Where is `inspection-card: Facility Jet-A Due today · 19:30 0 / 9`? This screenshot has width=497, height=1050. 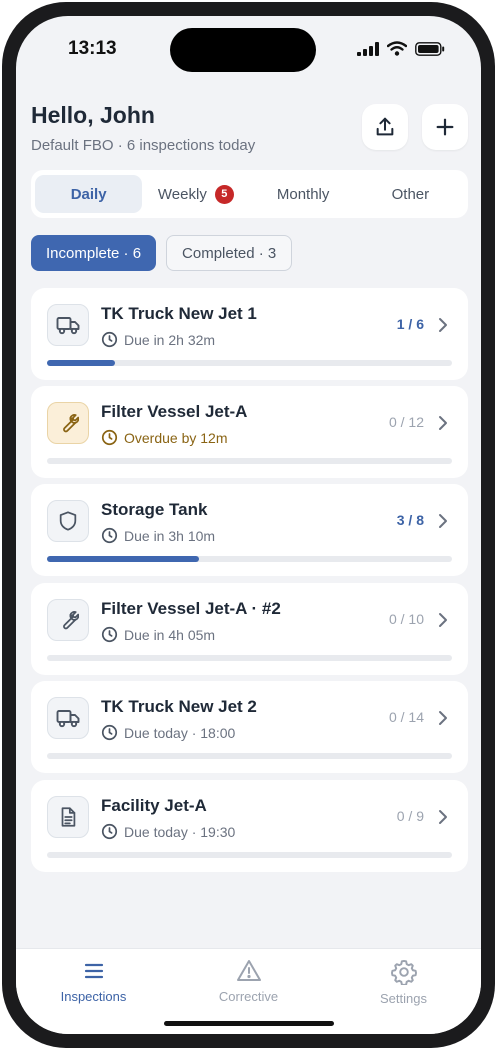 inspection-card: Facility Jet-A Due today · 19:30 0 / 9 is located at coordinates (249, 826).